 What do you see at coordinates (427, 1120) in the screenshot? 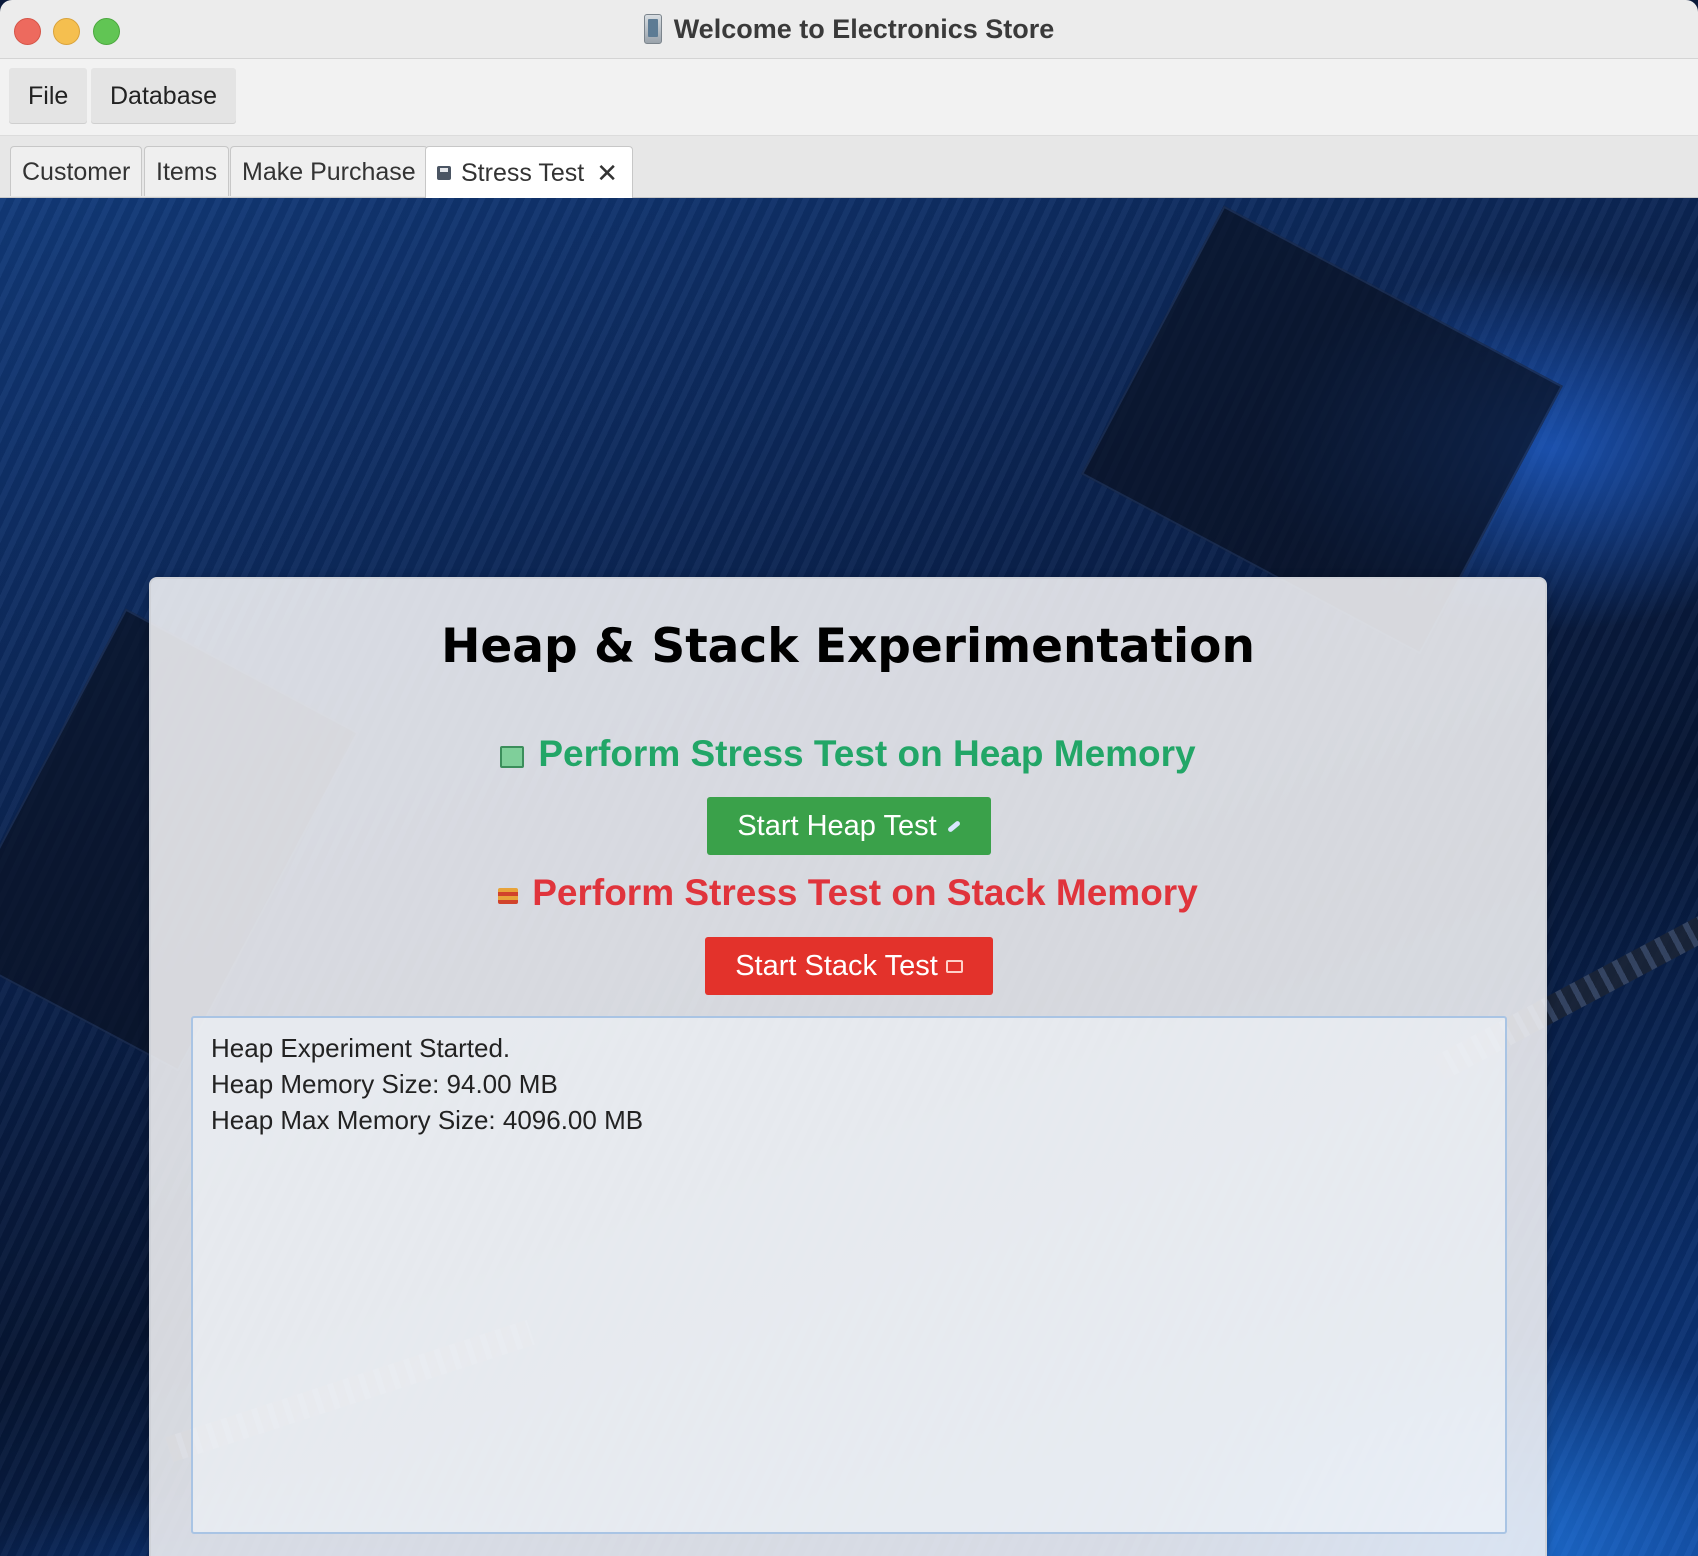
I see `output-line: Heap Max Memory Size: 4096.00 MB` at bounding box center [427, 1120].